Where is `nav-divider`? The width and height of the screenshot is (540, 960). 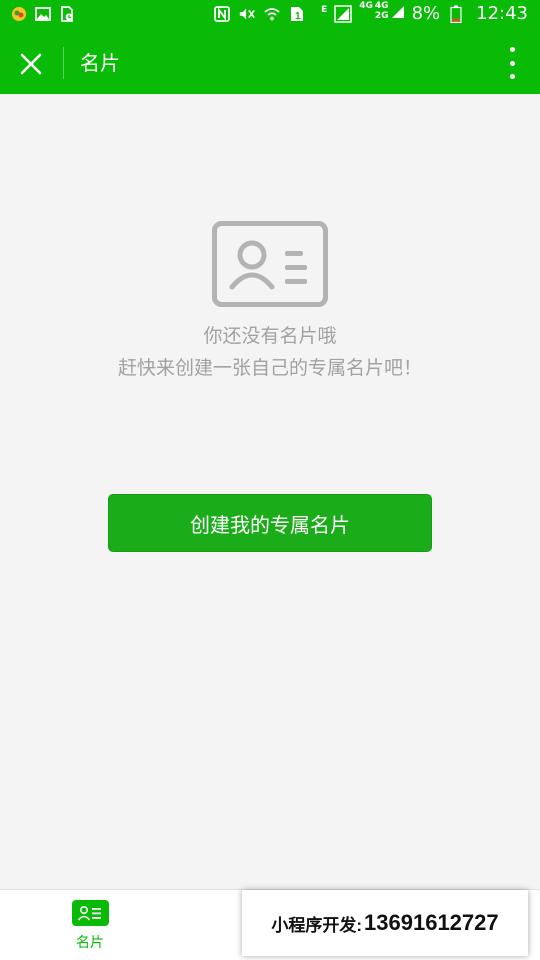 nav-divider is located at coordinates (63, 63).